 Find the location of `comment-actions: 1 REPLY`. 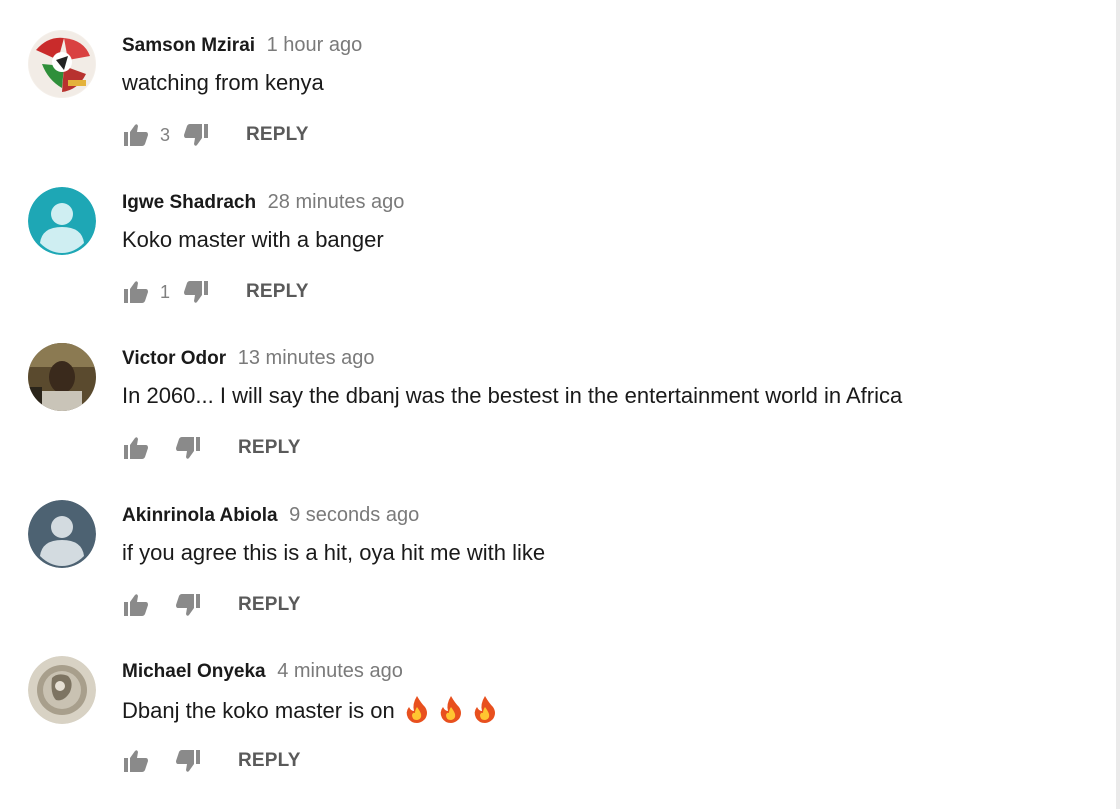

comment-actions: 1 REPLY is located at coordinates (215, 292).